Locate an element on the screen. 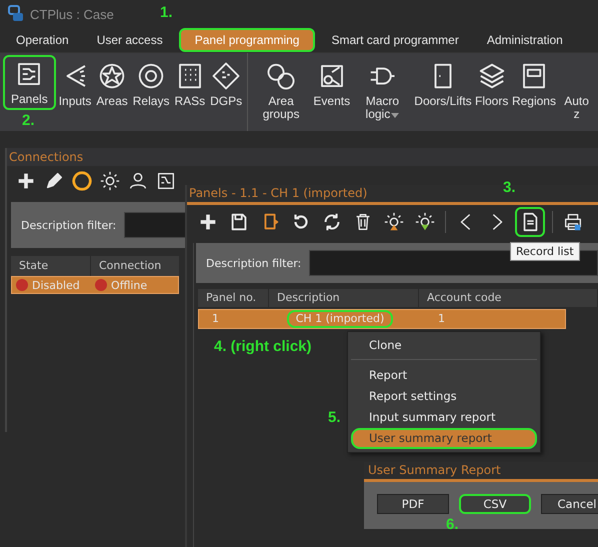  ribbon-button: Regions is located at coordinates (534, 84).